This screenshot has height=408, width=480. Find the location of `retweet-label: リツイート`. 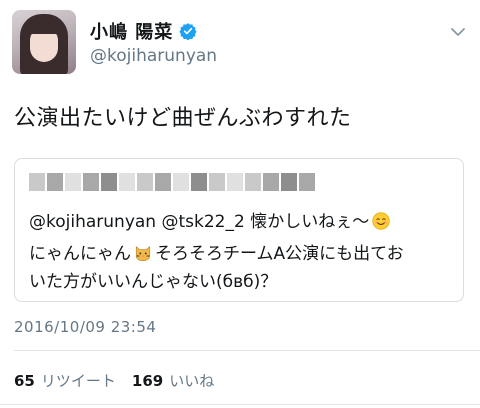

retweet-label: リツイート is located at coordinates (78, 380).